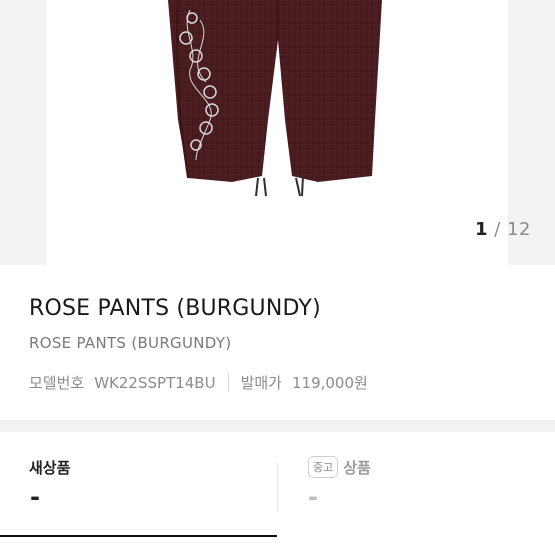  Describe the element at coordinates (275, 98) in the screenshot. I see `pants-illustration` at that location.